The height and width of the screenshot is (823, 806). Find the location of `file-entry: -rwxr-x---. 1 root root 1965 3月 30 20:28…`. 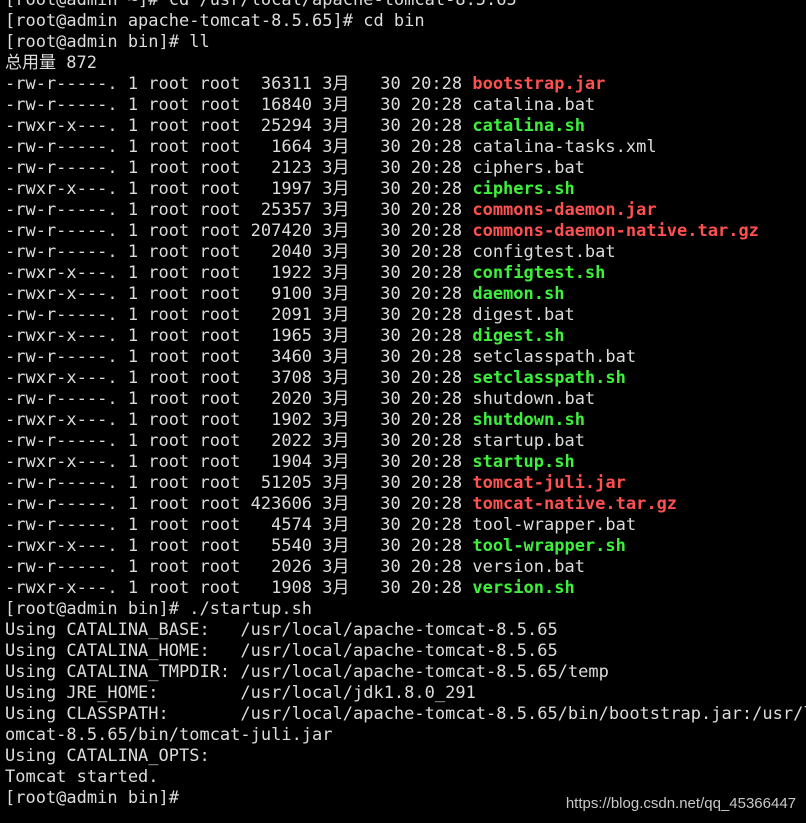

file-entry: -rwxr-x---. 1 root root 1965 3月 30 20:28… is located at coordinates (405, 336).